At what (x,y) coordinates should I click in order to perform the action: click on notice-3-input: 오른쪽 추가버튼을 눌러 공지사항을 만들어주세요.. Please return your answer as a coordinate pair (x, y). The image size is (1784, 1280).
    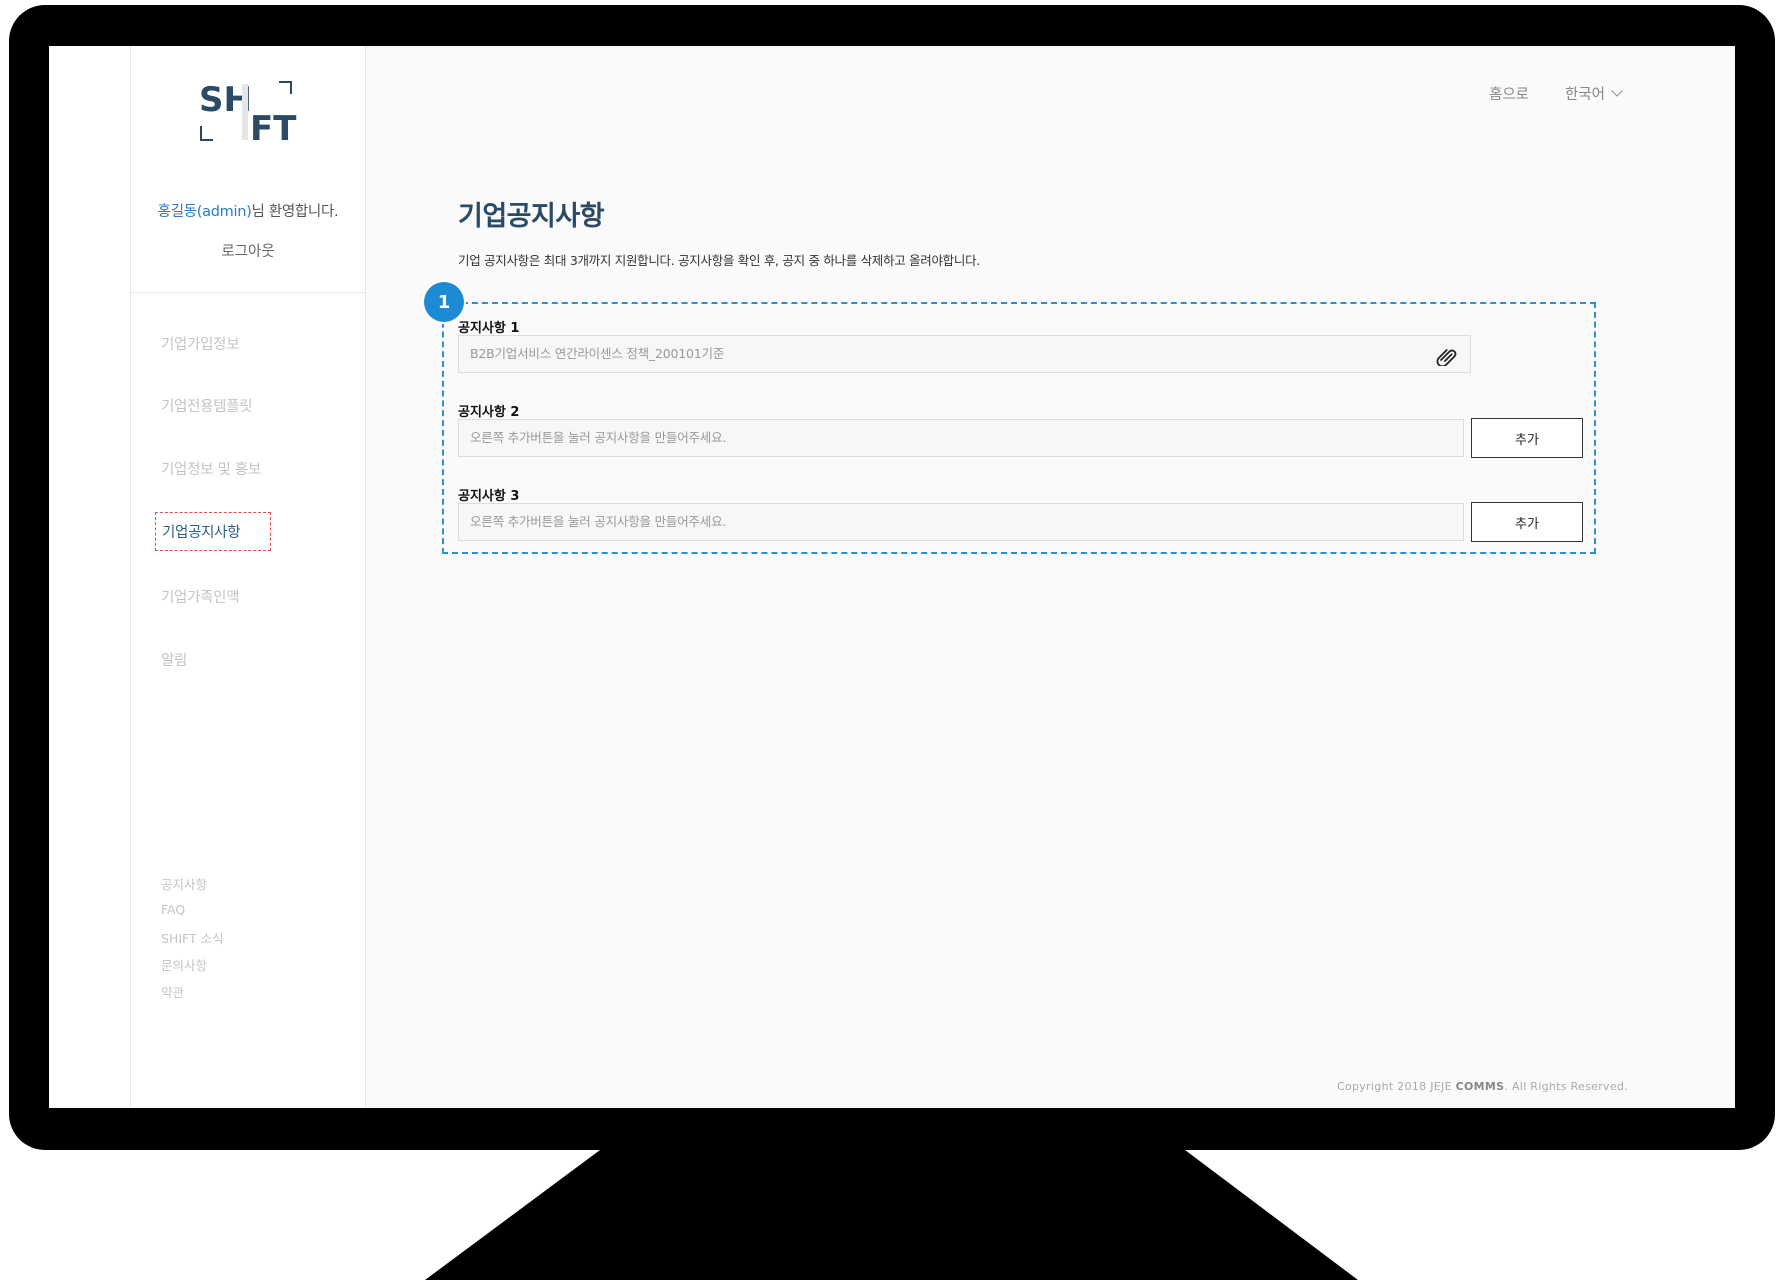
    Looking at the image, I should click on (961, 522).